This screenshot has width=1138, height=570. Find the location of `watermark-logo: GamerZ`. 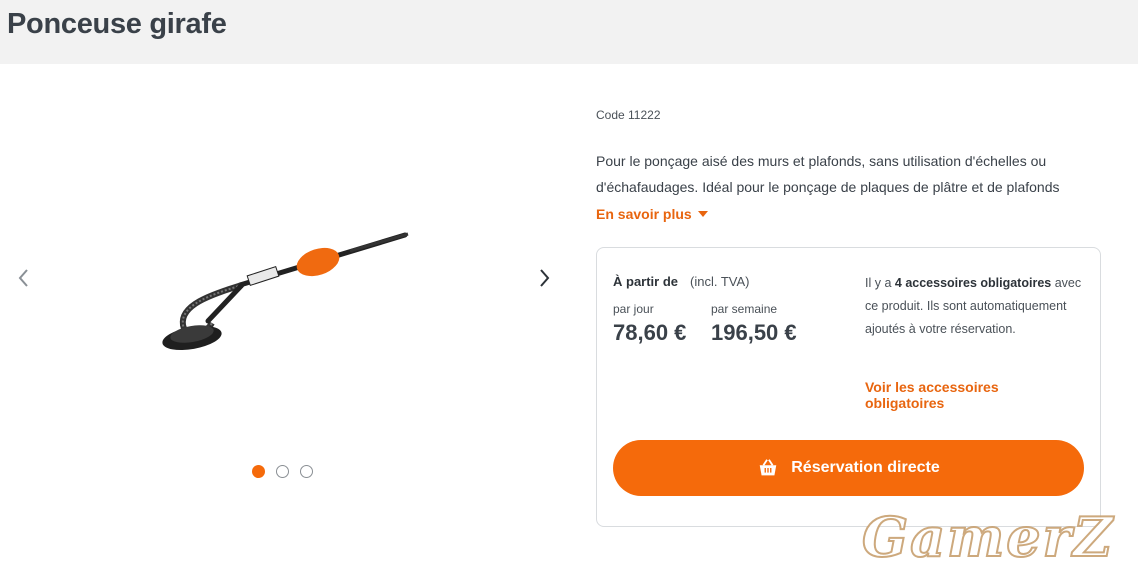

watermark-logo: GamerZ is located at coordinates (988, 537).